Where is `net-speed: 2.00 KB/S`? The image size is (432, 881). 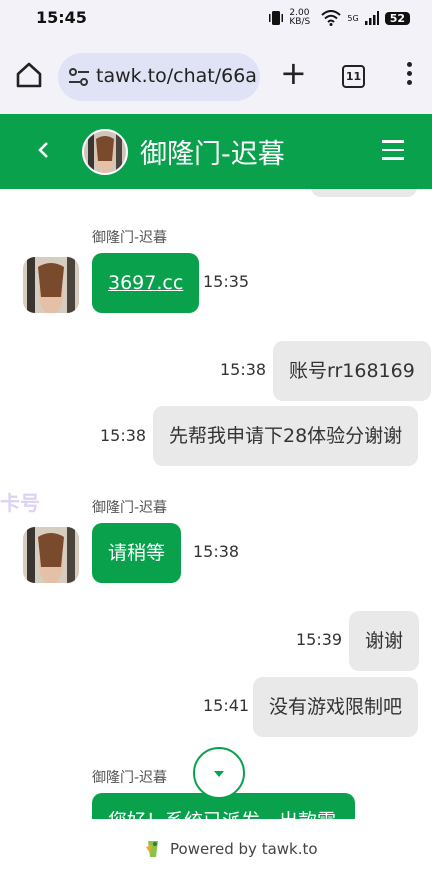 net-speed: 2.00 KB/S is located at coordinates (300, 17).